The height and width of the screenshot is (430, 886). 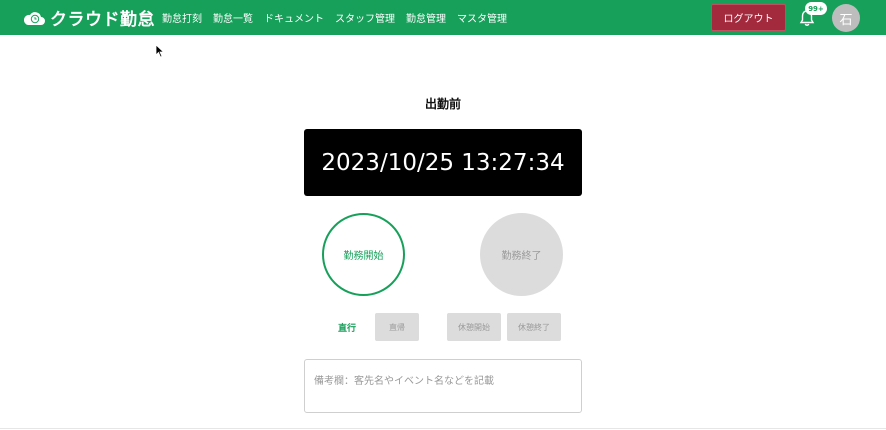 What do you see at coordinates (521, 254) in the screenshot?
I see `end-work-button: 勤務終了` at bounding box center [521, 254].